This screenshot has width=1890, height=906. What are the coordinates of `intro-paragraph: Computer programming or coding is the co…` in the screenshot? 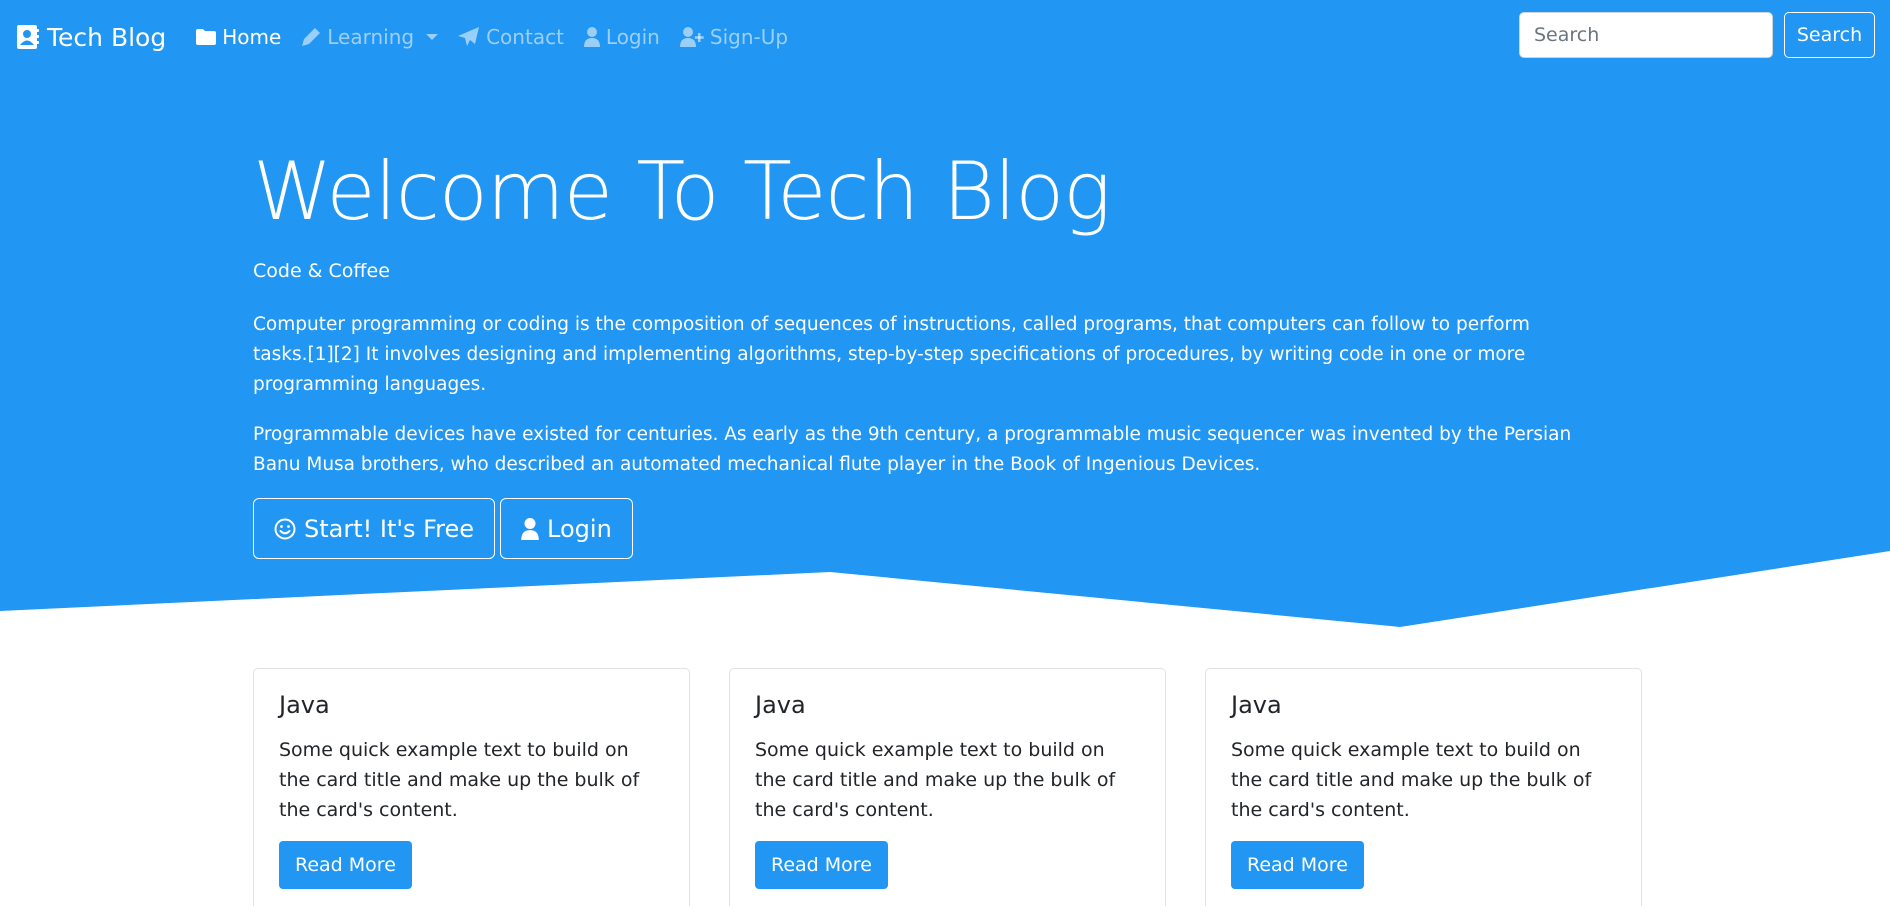 It's located at (891, 354).